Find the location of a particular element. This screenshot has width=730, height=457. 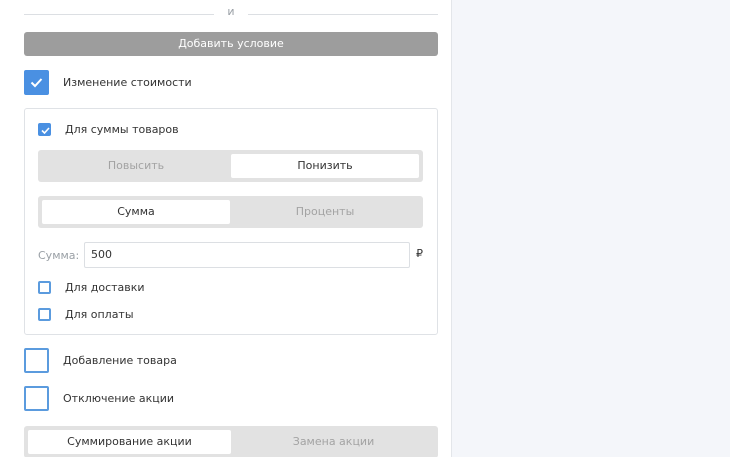

disable-promo-label: Отключение акции is located at coordinates (119, 398).